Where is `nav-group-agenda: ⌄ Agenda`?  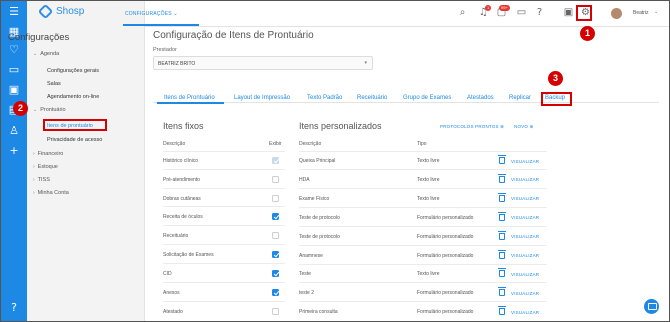 nav-group-agenda: ⌄ Agenda is located at coordinates (46, 54).